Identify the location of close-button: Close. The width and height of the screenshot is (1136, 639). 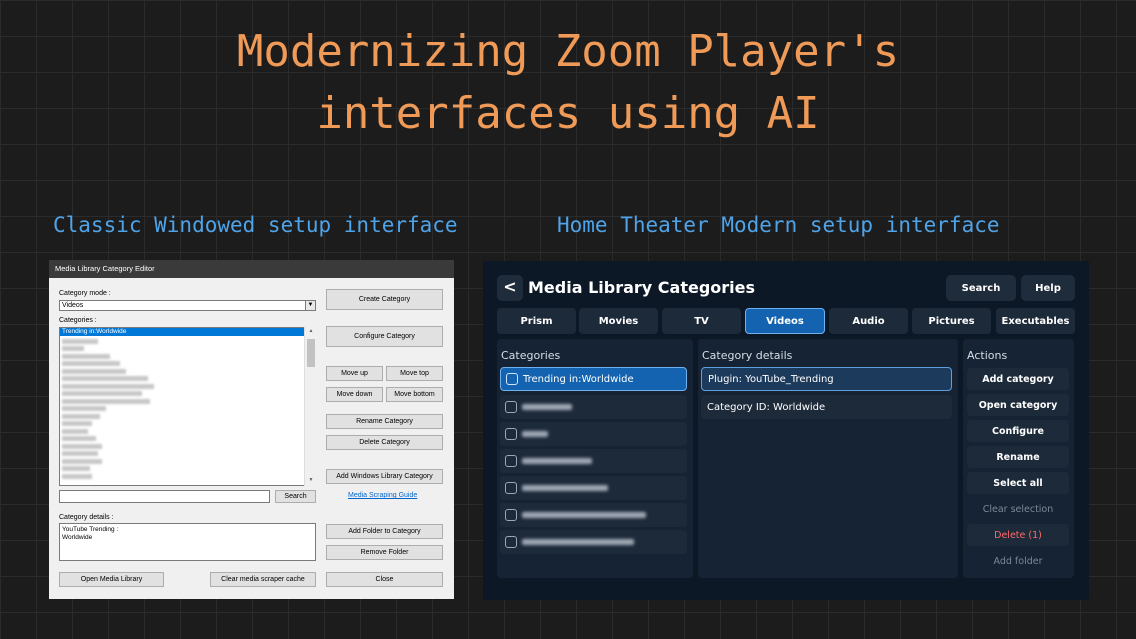
(384, 579).